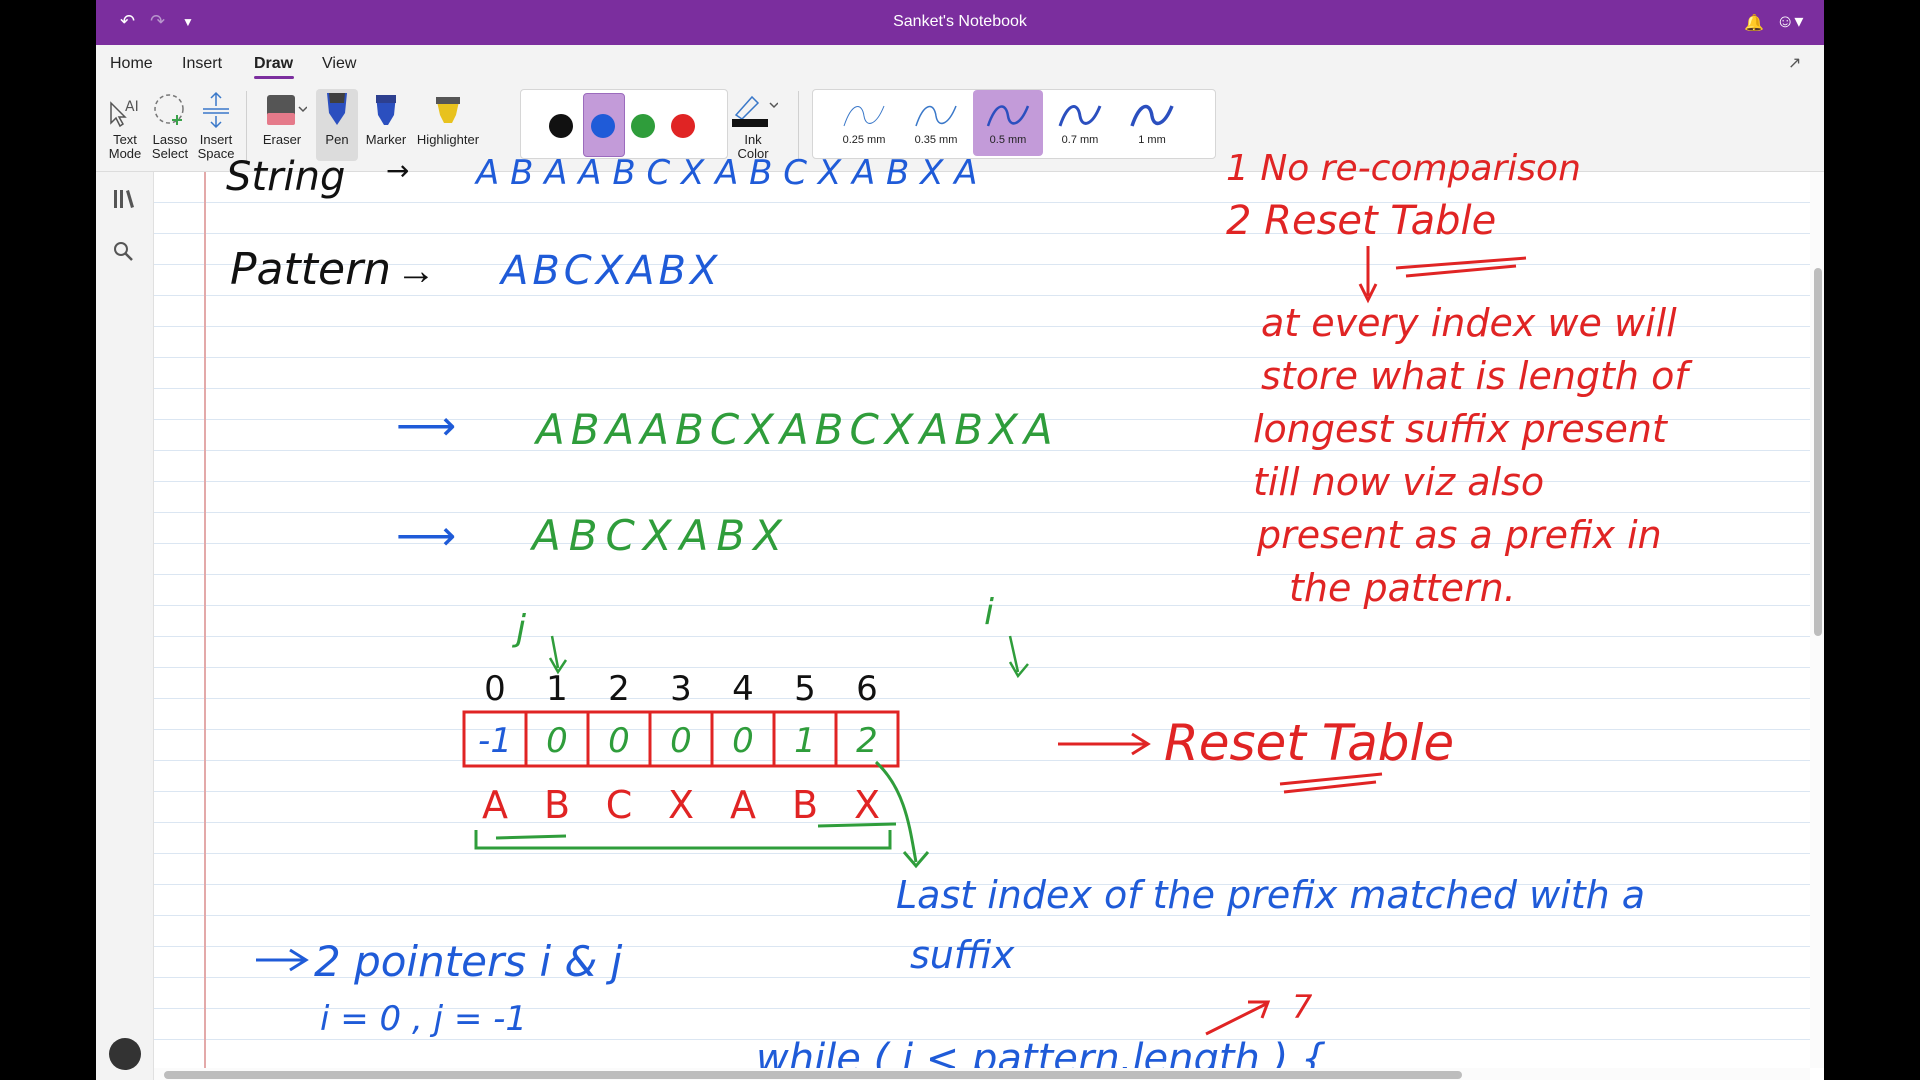 The height and width of the screenshot is (1080, 1920). I want to click on i-arrow, so click(1018, 657).